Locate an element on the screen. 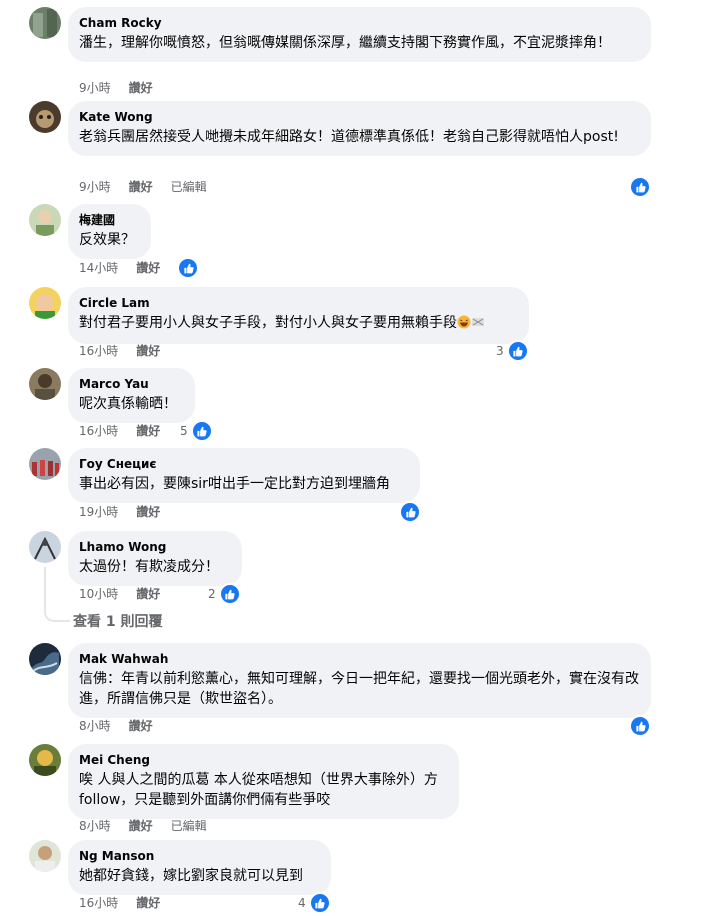 Image resolution: width=705 pixels, height=916 pixels. commenter-name: Mei Cheng is located at coordinates (263, 760).